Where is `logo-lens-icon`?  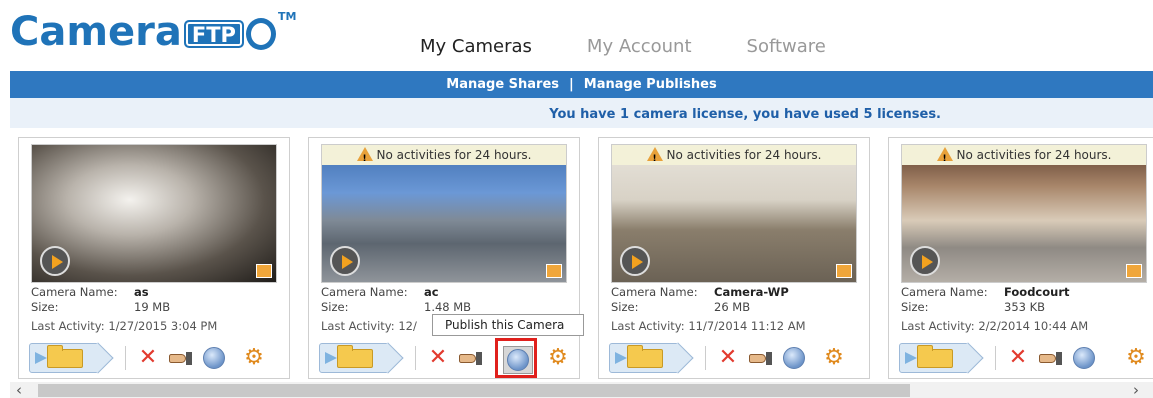
logo-lens-icon is located at coordinates (260, 34).